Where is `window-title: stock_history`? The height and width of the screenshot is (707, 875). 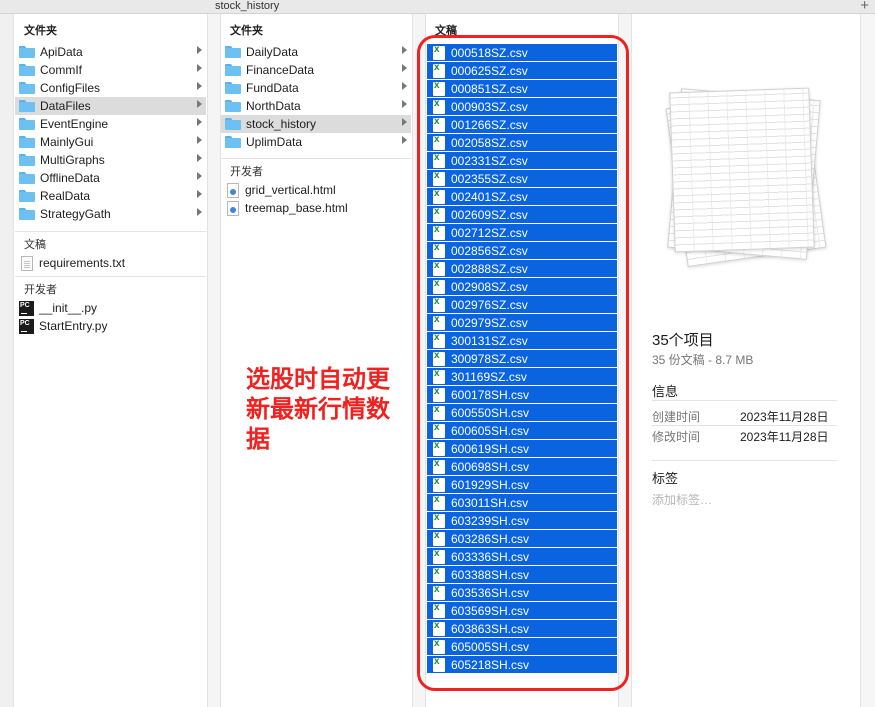 window-title: stock_history is located at coordinates (247, 6).